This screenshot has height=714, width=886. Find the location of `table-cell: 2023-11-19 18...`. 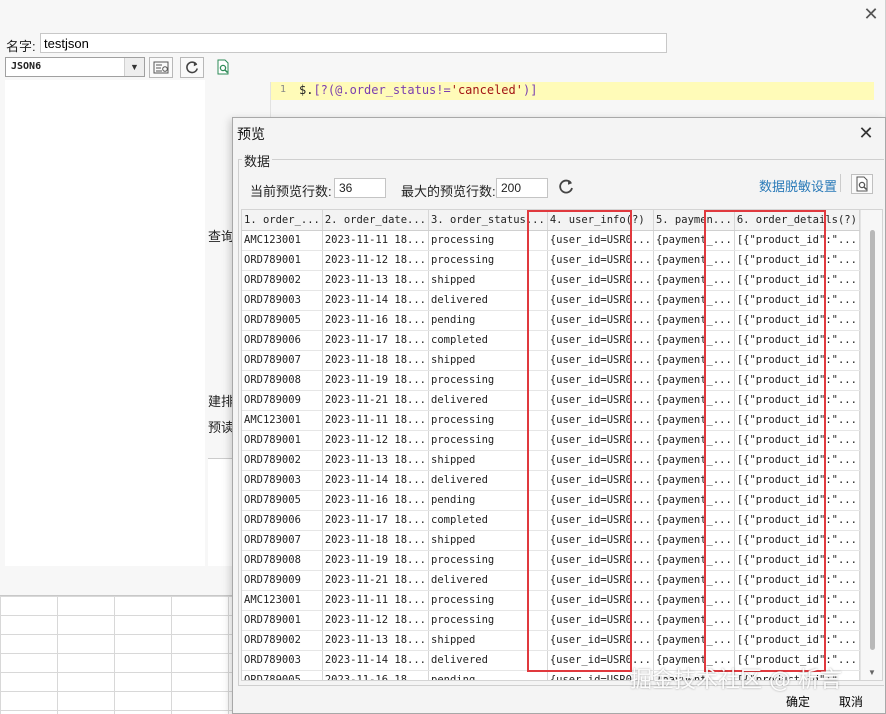

table-cell: 2023-11-19 18... is located at coordinates (376, 560).